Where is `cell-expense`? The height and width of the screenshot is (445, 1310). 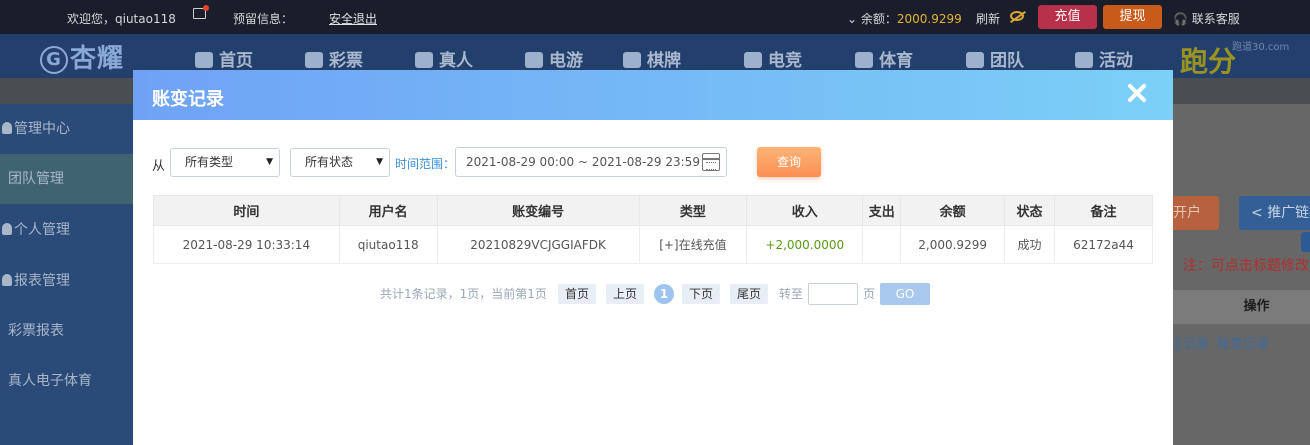 cell-expense is located at coordinates (882, 244).